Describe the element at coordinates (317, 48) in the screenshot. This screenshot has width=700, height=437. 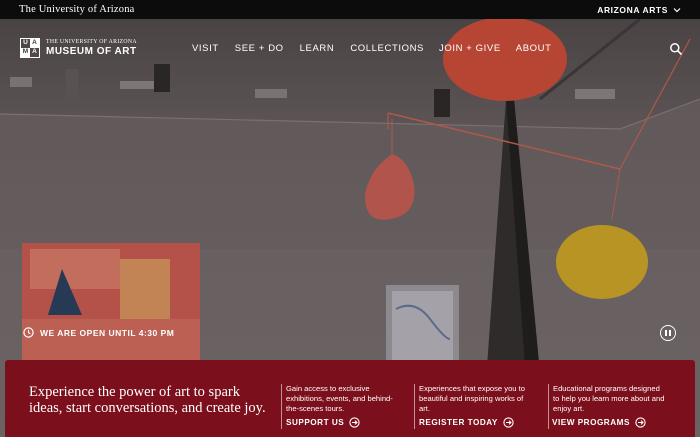
I see `nav-item-learn: LEARN` at that location.